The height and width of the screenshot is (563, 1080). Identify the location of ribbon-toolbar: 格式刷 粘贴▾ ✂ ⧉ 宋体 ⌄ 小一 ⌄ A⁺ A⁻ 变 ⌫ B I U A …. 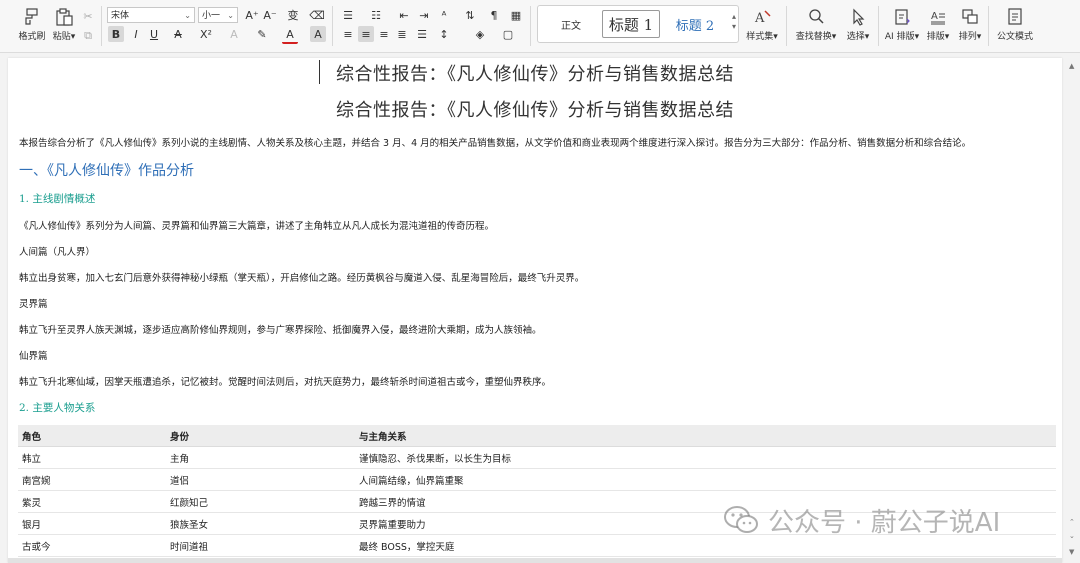
(540, 26).